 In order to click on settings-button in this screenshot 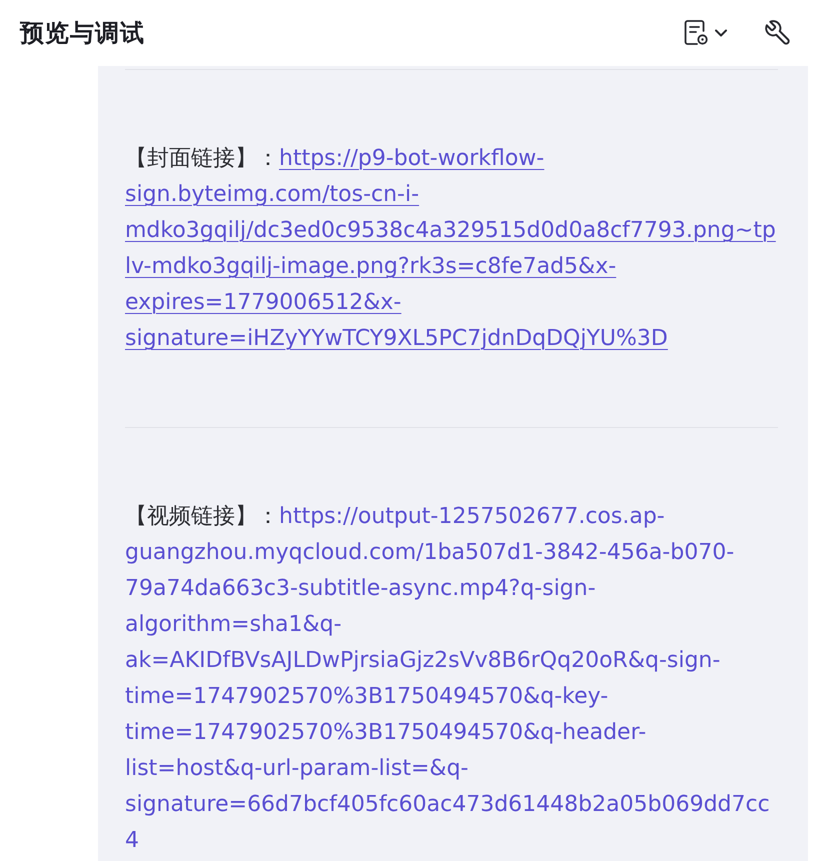, I will do `click(778, 33)`.